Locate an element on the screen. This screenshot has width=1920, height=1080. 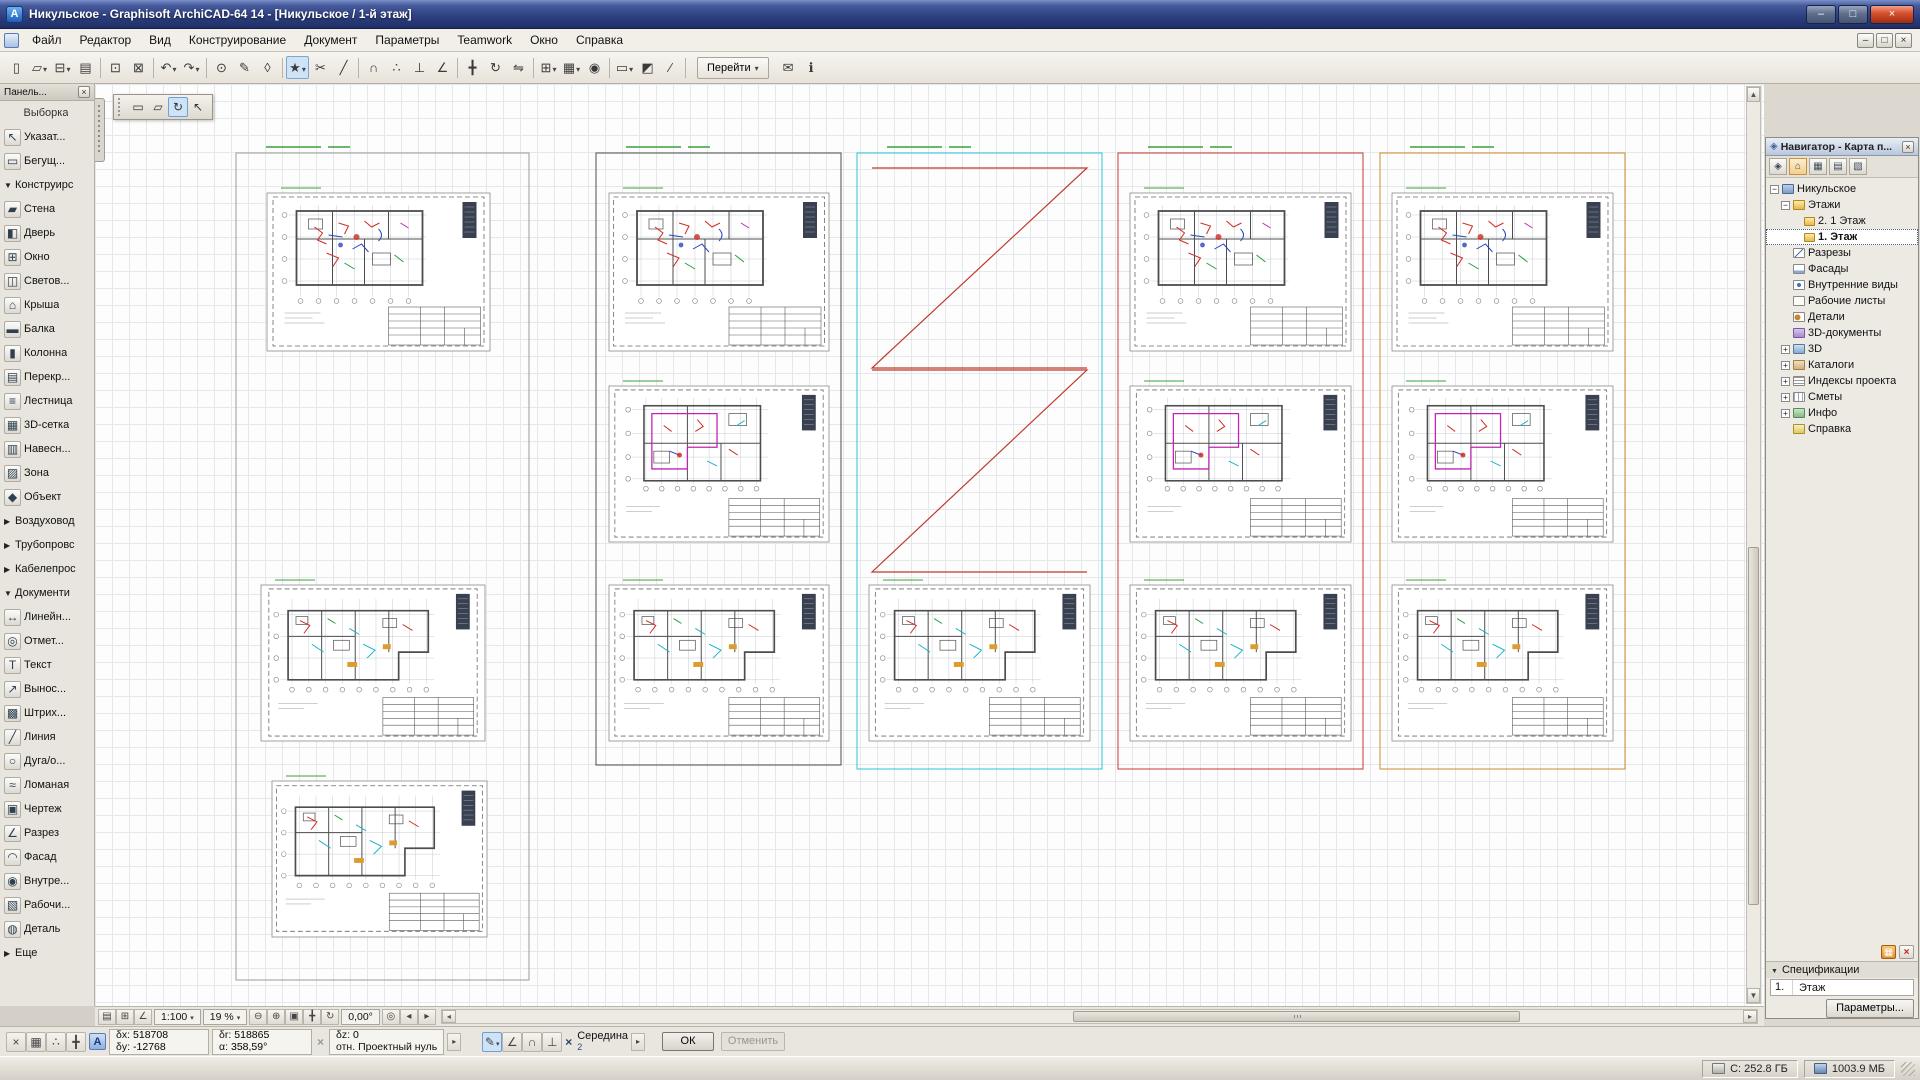
resize-grip-icon is located at coordinates (1908, 1068).